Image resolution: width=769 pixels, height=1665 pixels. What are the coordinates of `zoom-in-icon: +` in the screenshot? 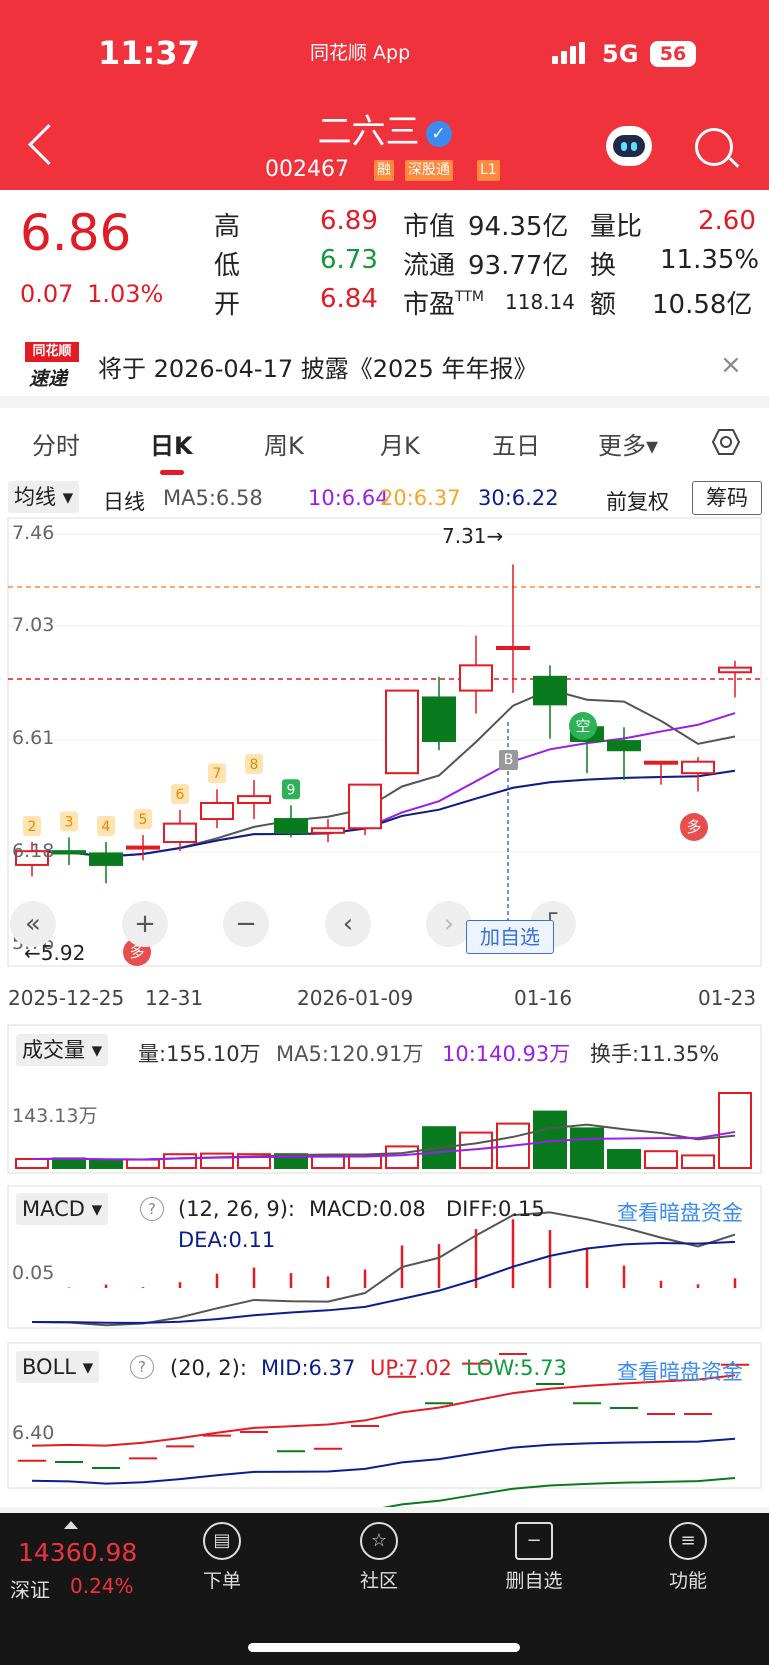 It's located at (145, 924).